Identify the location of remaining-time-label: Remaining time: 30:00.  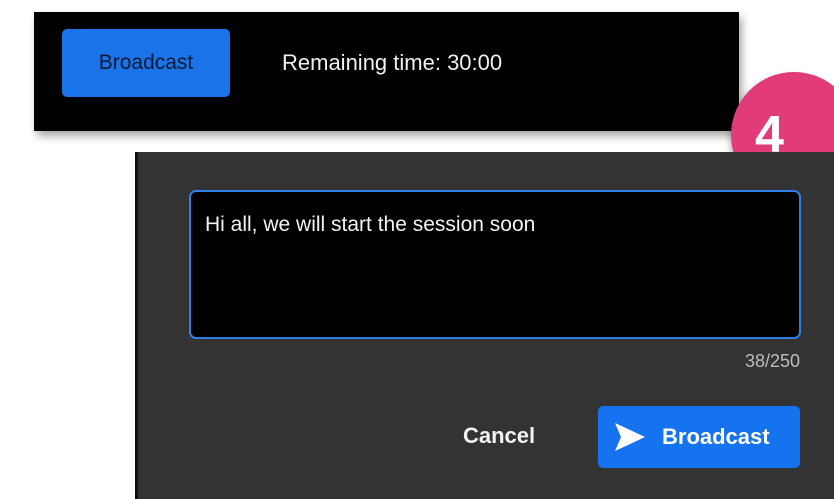
(392, 62).